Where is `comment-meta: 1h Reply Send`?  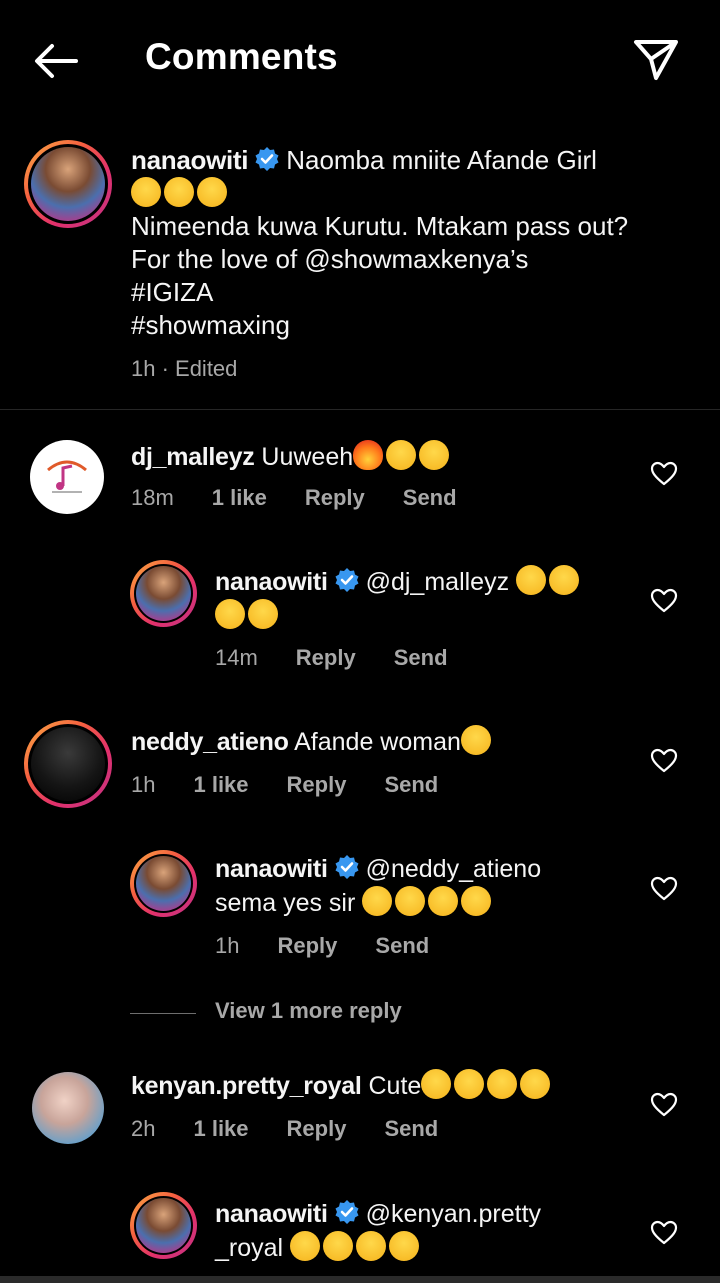 comment-meta: 1h Reply Send is located at coordinates (341, 946).